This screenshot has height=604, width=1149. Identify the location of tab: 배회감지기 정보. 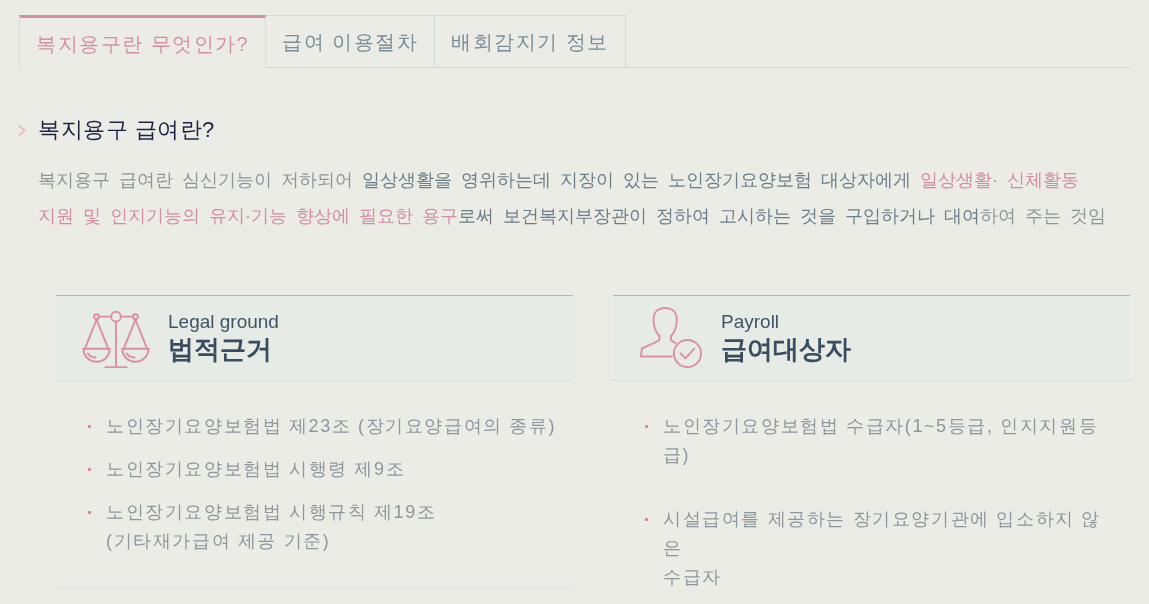
(530, 41).